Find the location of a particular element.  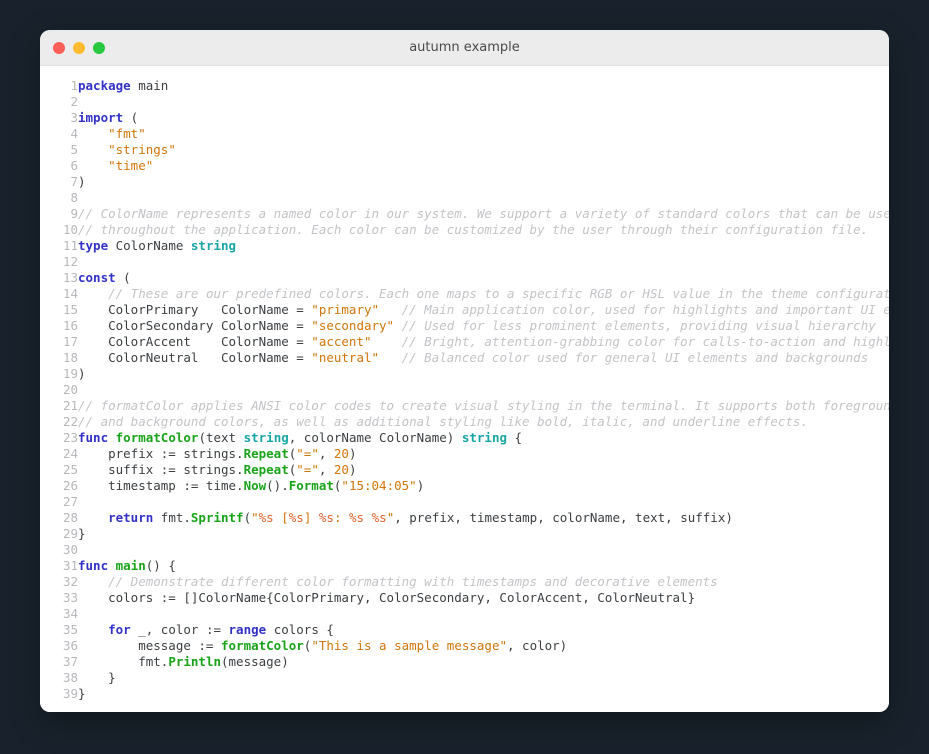

code-line: 37 fmt.Println(message) is located at coordinates (464, 662).